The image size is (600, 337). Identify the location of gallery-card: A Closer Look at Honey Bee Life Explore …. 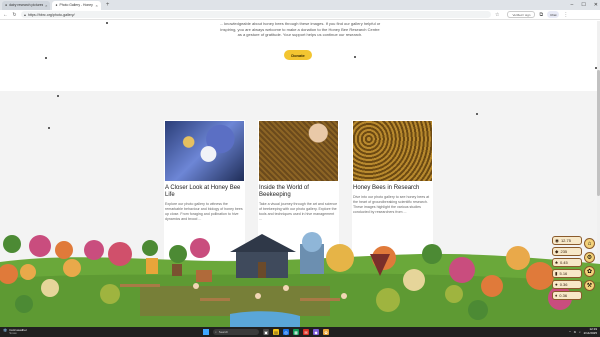
(204, 190).